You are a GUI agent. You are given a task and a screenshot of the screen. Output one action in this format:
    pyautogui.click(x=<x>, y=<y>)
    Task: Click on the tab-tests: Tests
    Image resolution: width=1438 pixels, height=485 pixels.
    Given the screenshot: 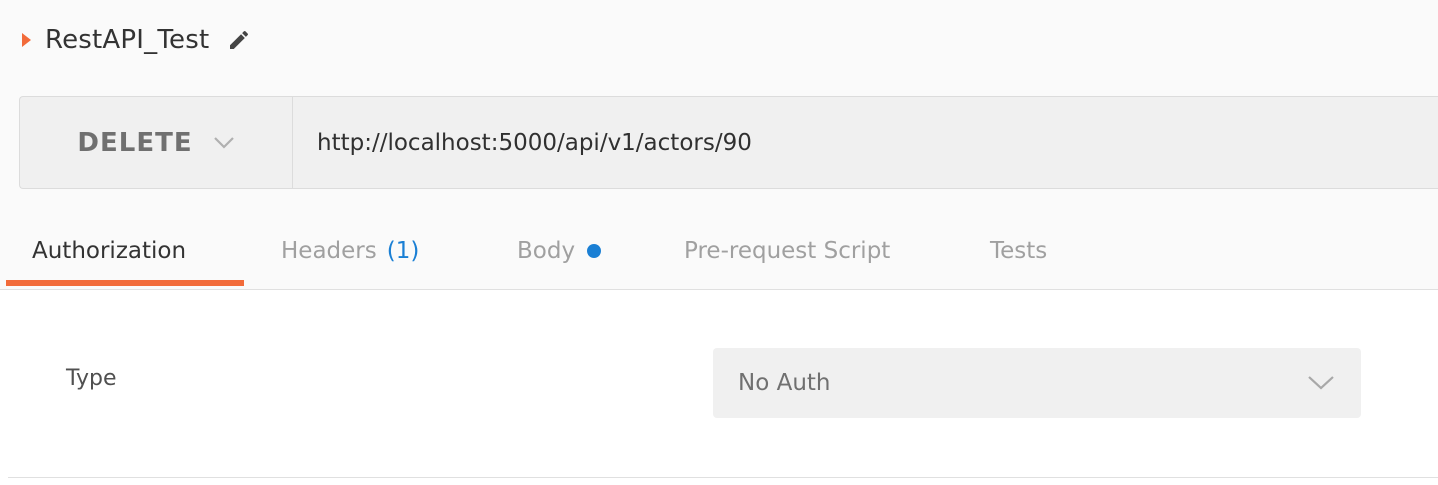 What is the action you would take?
    pyautogui.click(x=1018, y=251)
    